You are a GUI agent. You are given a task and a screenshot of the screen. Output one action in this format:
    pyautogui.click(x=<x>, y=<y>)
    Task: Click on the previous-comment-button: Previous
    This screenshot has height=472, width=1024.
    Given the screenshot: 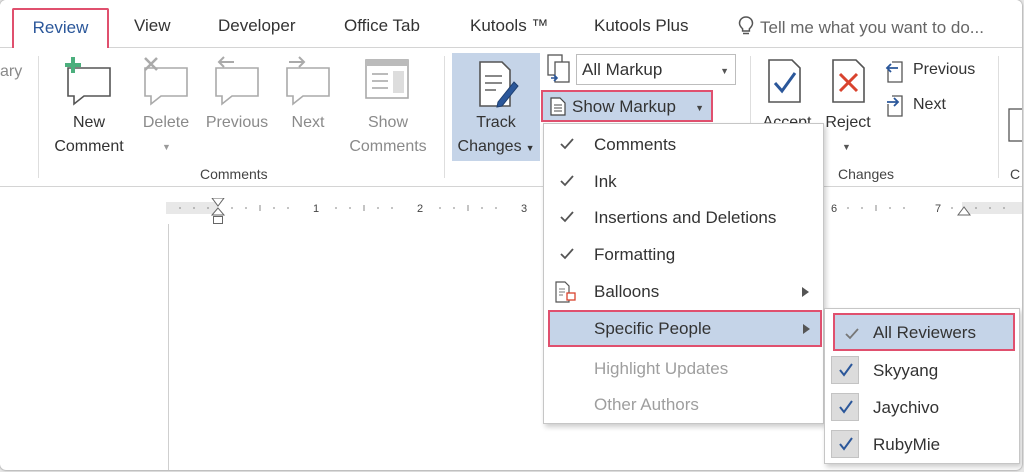 What is the action you would take?
    pyautogui.click(x=237, y=123)
    